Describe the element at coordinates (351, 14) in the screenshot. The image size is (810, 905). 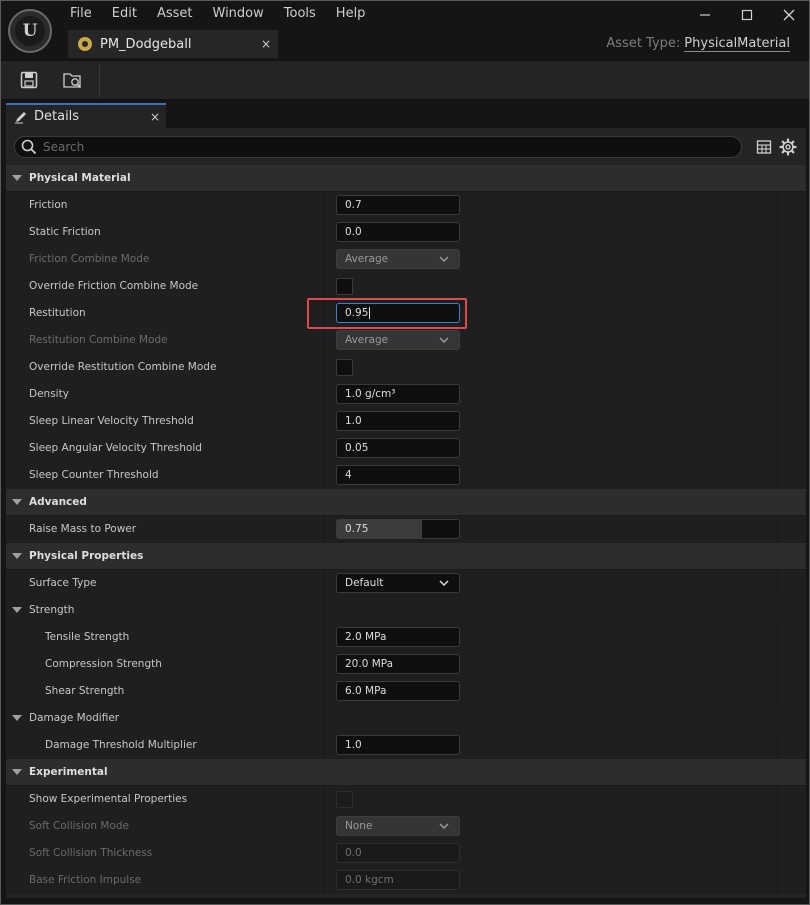
I see `menu-help: Help` at that location.